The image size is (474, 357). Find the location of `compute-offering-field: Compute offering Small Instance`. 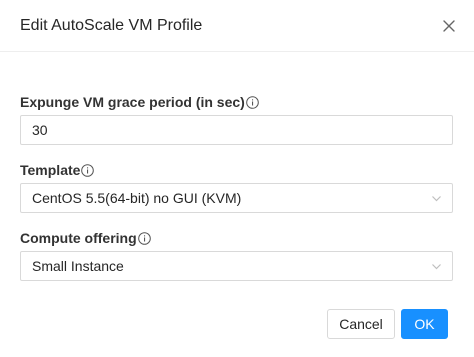

compute-offering-field: Compute offering Small Instance is located at coordinates (236, 255).